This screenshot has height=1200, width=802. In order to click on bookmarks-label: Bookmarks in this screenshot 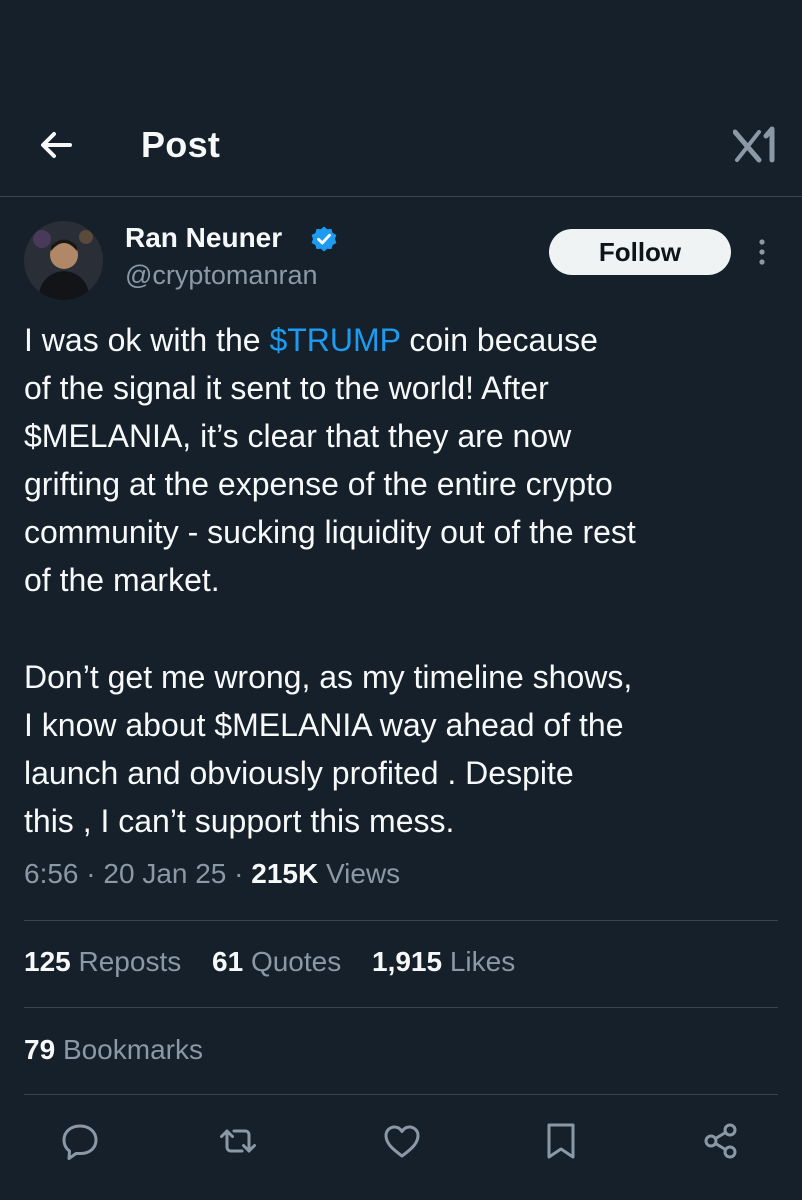, I will do `click(132, 1049)`.